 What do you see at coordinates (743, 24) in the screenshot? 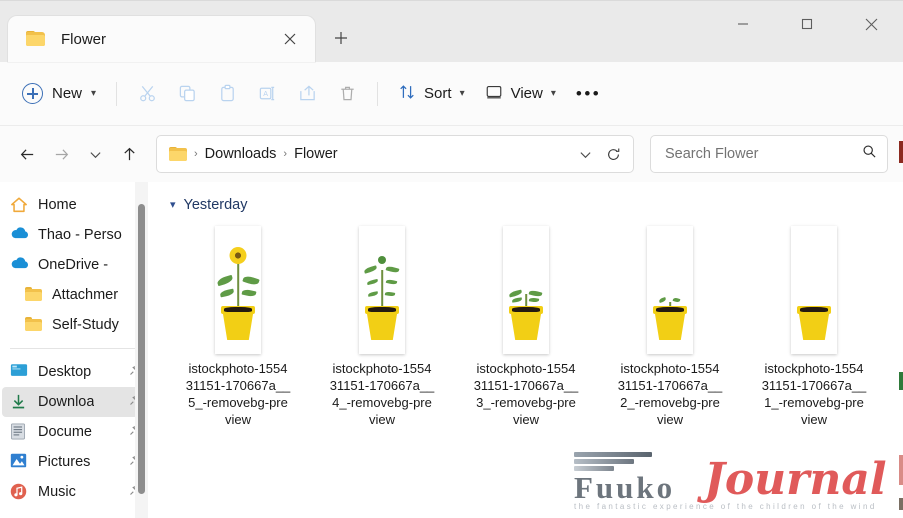
I see `minimize-icon` at bounding box center [743, 24].